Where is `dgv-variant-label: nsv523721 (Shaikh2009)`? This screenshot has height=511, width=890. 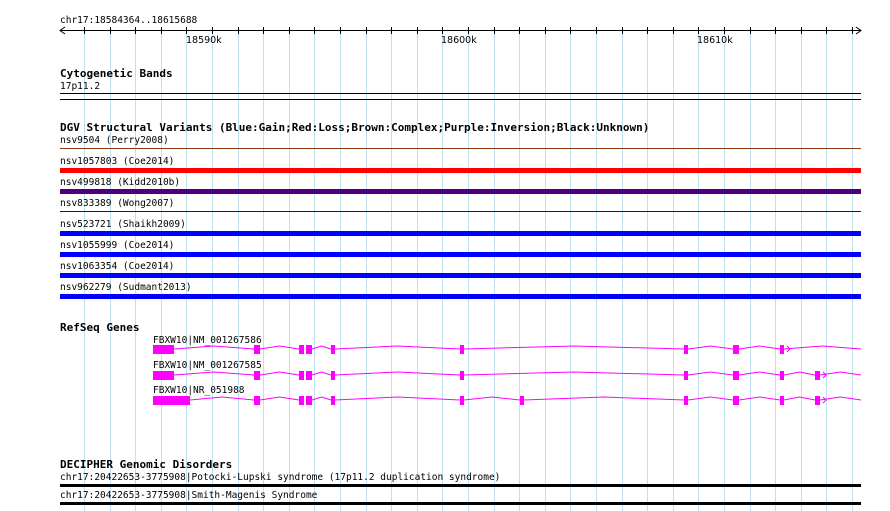
dgv-variant-label: nsv523721 (Shaikh2009) is located at coordinates (123, 224).